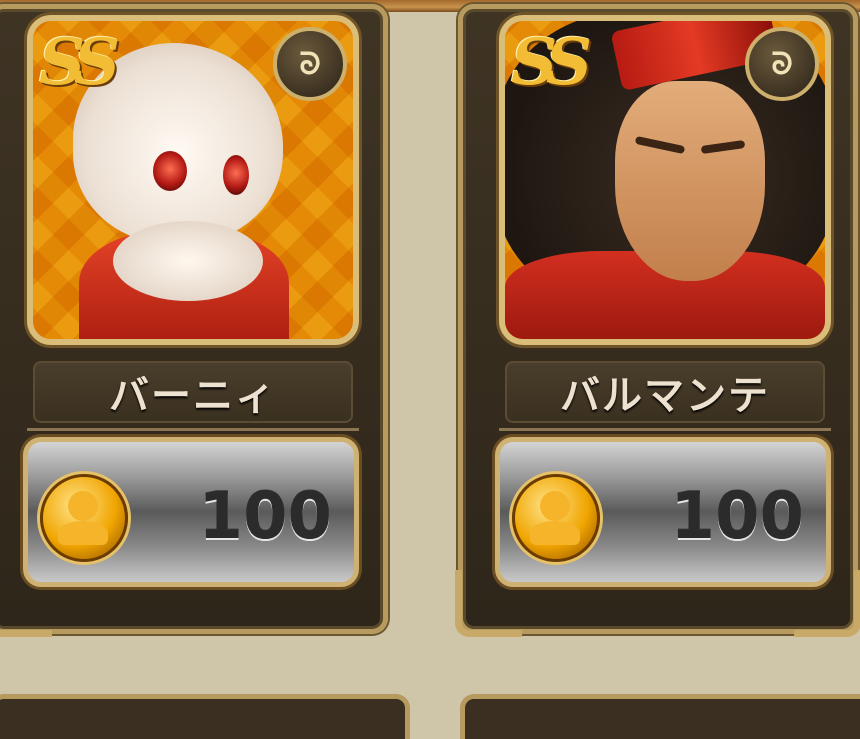 This screenshot has width=860, height=739. I want to click on character-mane, so click(188, 261).